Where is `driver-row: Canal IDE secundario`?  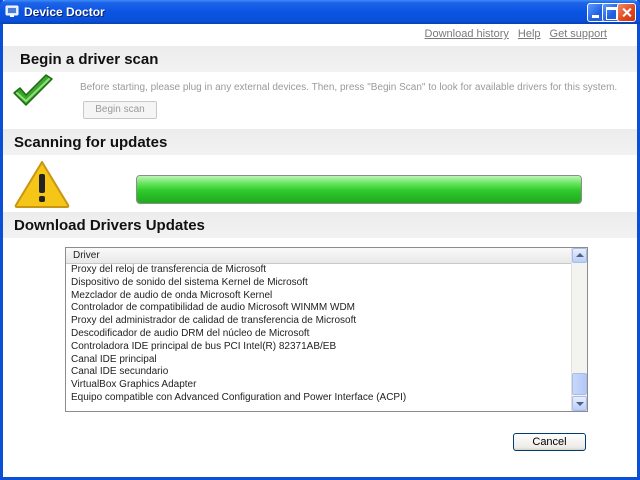 driver-row: Canal IDE secundario is located at coordinates (321, 372).